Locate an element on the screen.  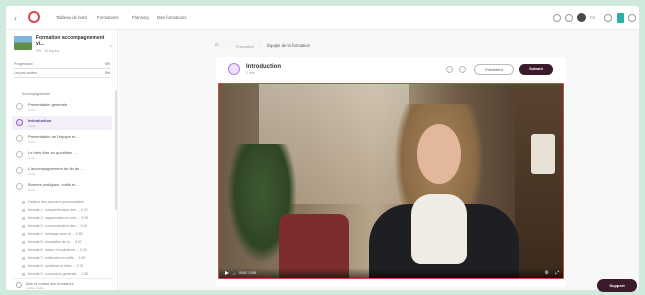
settings-icon is located at coordinates (608, 18).